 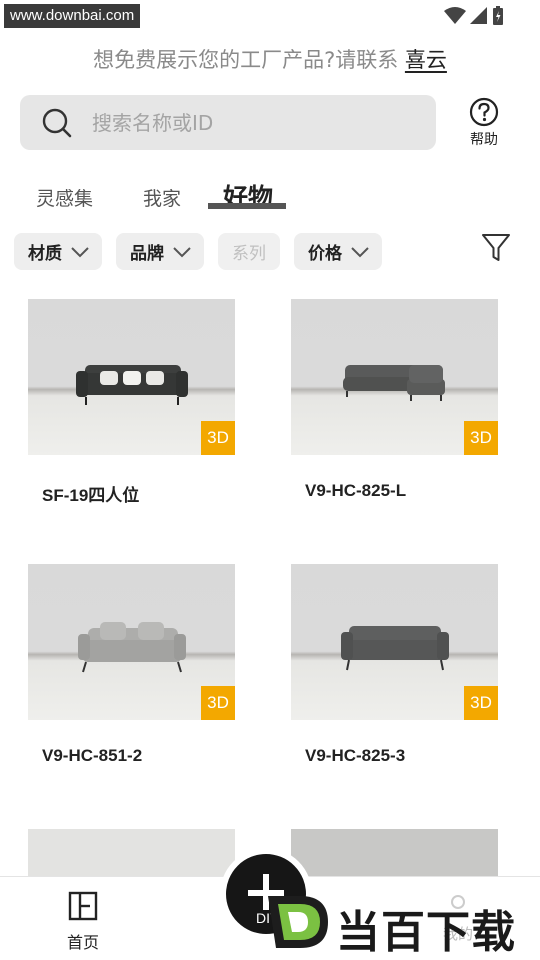 I want to click on logo-d-icon, so click(x=298, y=922).